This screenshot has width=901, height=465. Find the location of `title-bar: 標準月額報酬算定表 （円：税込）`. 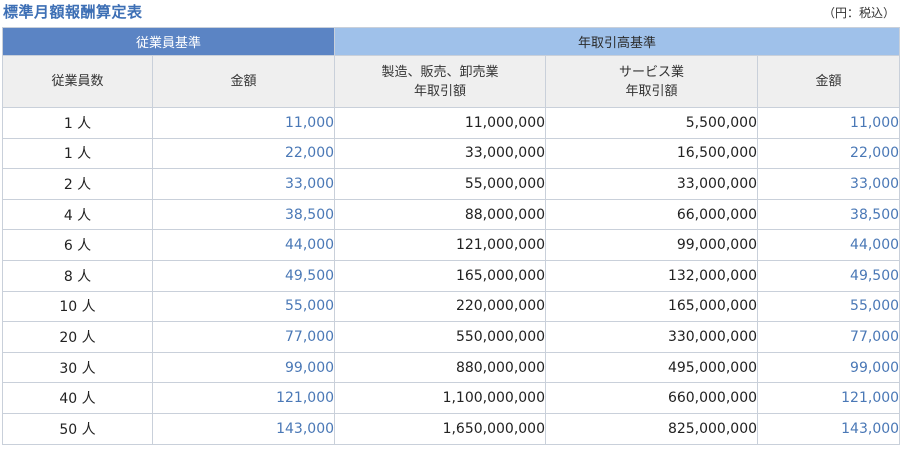

title-bar: 標準月額報酬算定表 （円：税込） is located at coordinates (450, 13).